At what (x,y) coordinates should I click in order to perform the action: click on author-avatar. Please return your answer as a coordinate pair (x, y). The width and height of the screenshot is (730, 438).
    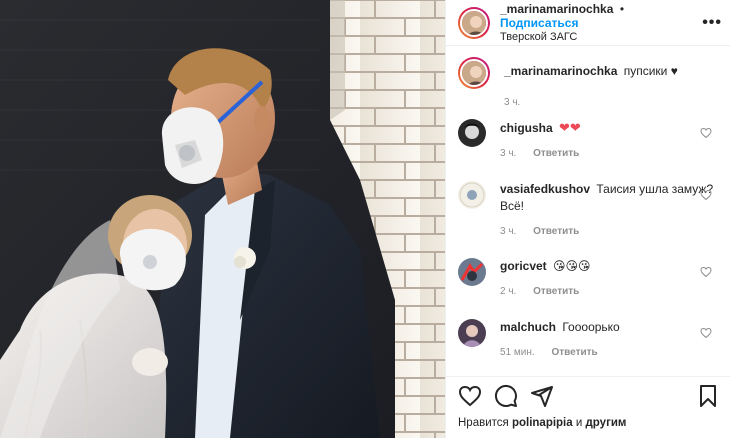
    Looking at the image, I should click on (474, 22).